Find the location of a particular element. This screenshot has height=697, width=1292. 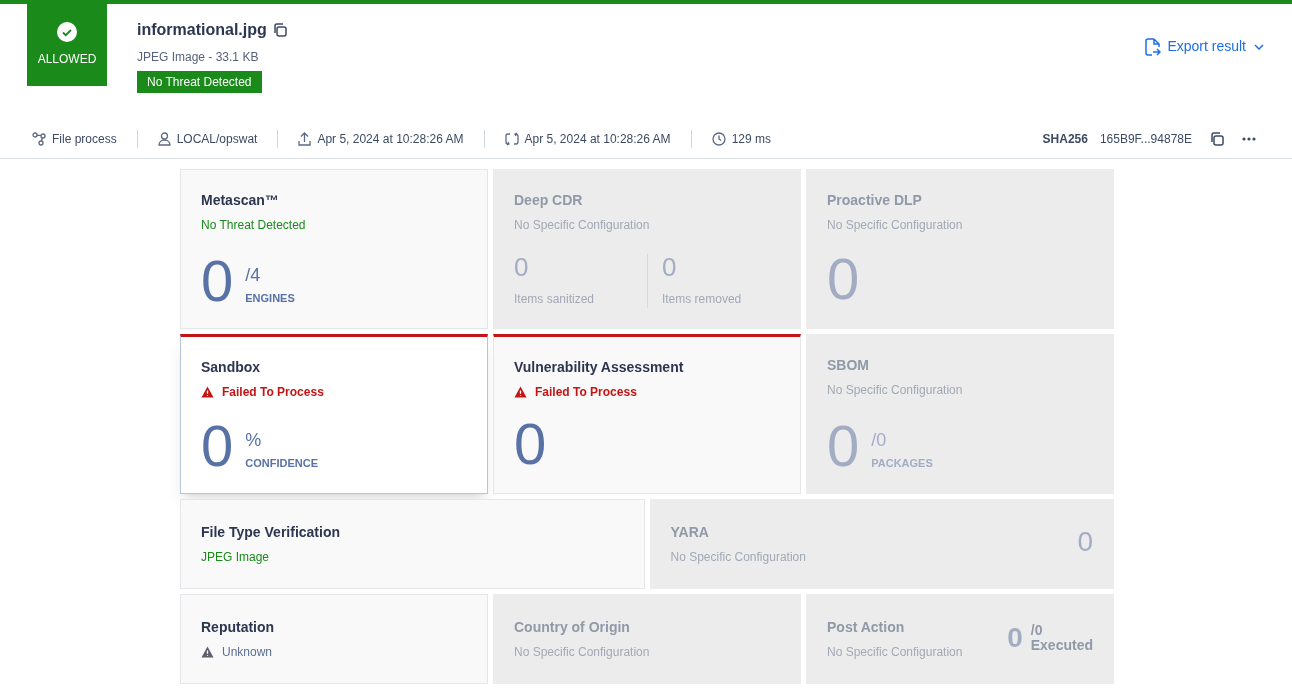

number-caption: CONFIDENCE is located at coordinates (281, 463).